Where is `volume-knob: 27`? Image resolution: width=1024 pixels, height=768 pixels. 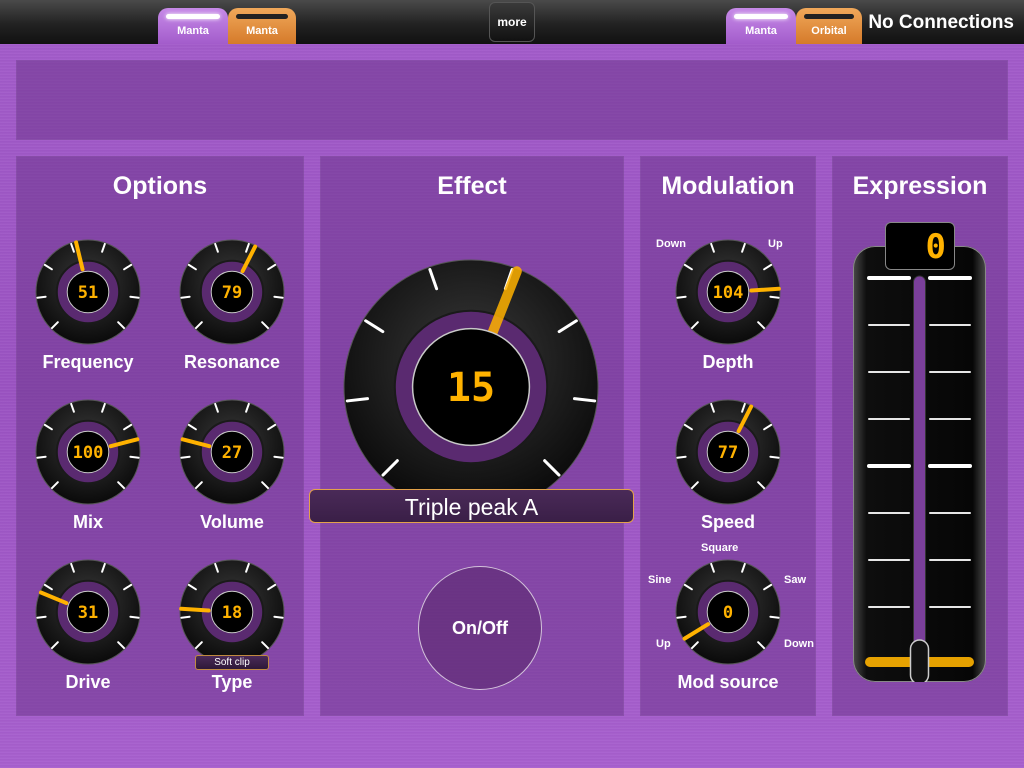 volume-knob: 27 is located at coordinates (232, 452).